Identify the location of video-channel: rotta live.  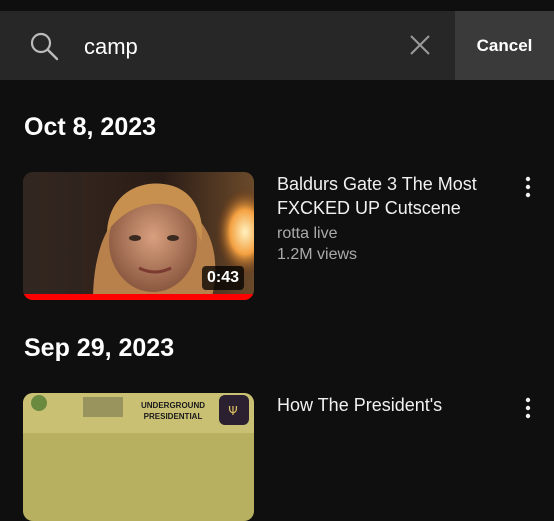
(307, 233).